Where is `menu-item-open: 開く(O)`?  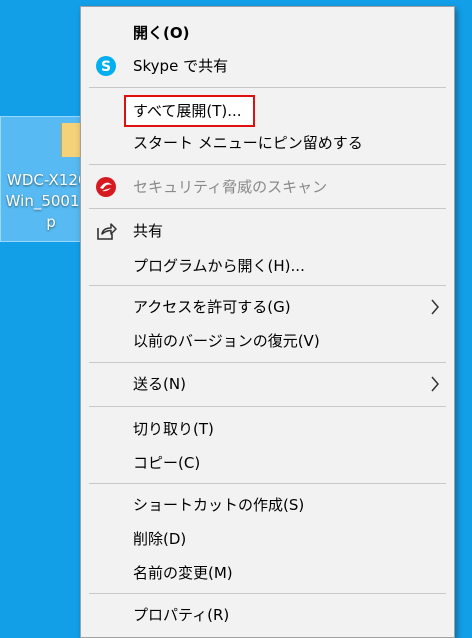 menu-item-open: 開く(O) is located at coordinates (267, 33).